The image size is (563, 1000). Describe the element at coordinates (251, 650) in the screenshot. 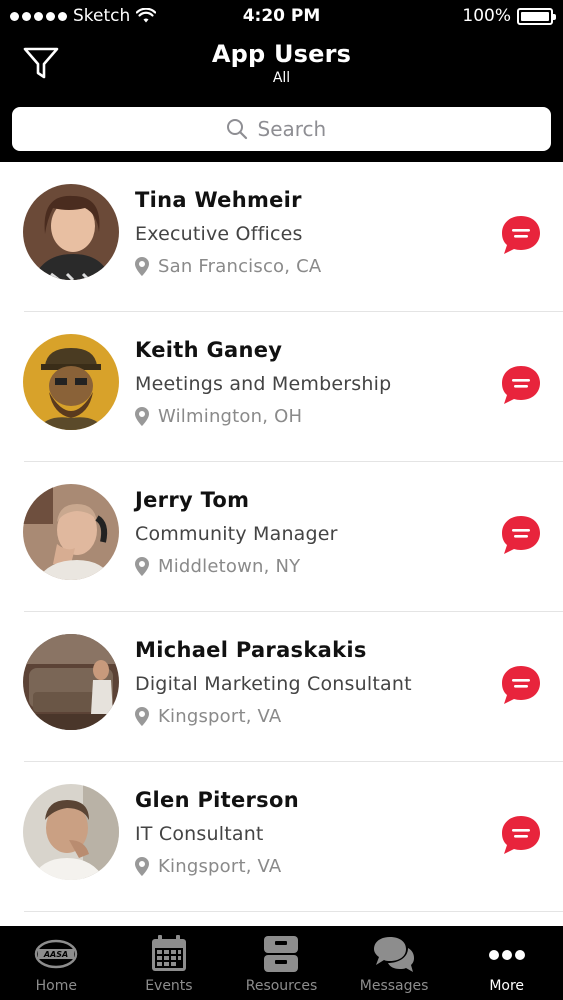

I see `user-name: Michael Paraskakis` at that location.